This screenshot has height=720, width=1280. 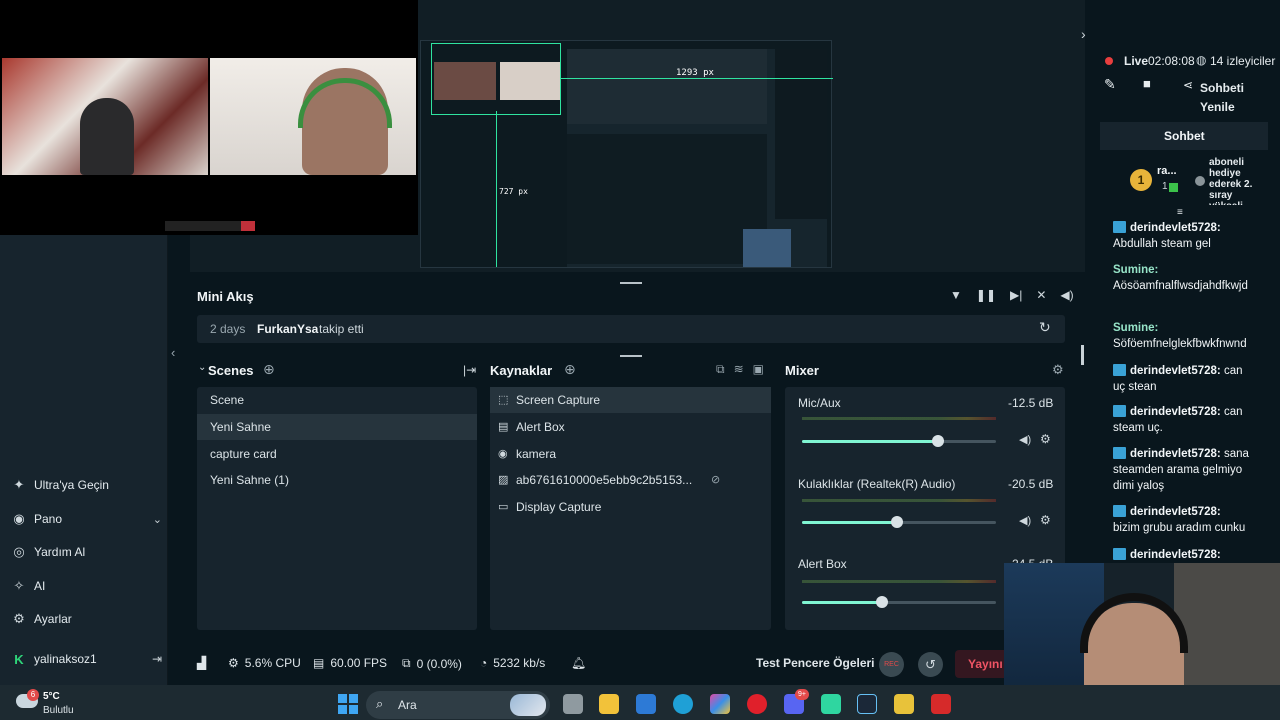 I want to click on alert-box-icon: ▤, so click(x=503, y=427).